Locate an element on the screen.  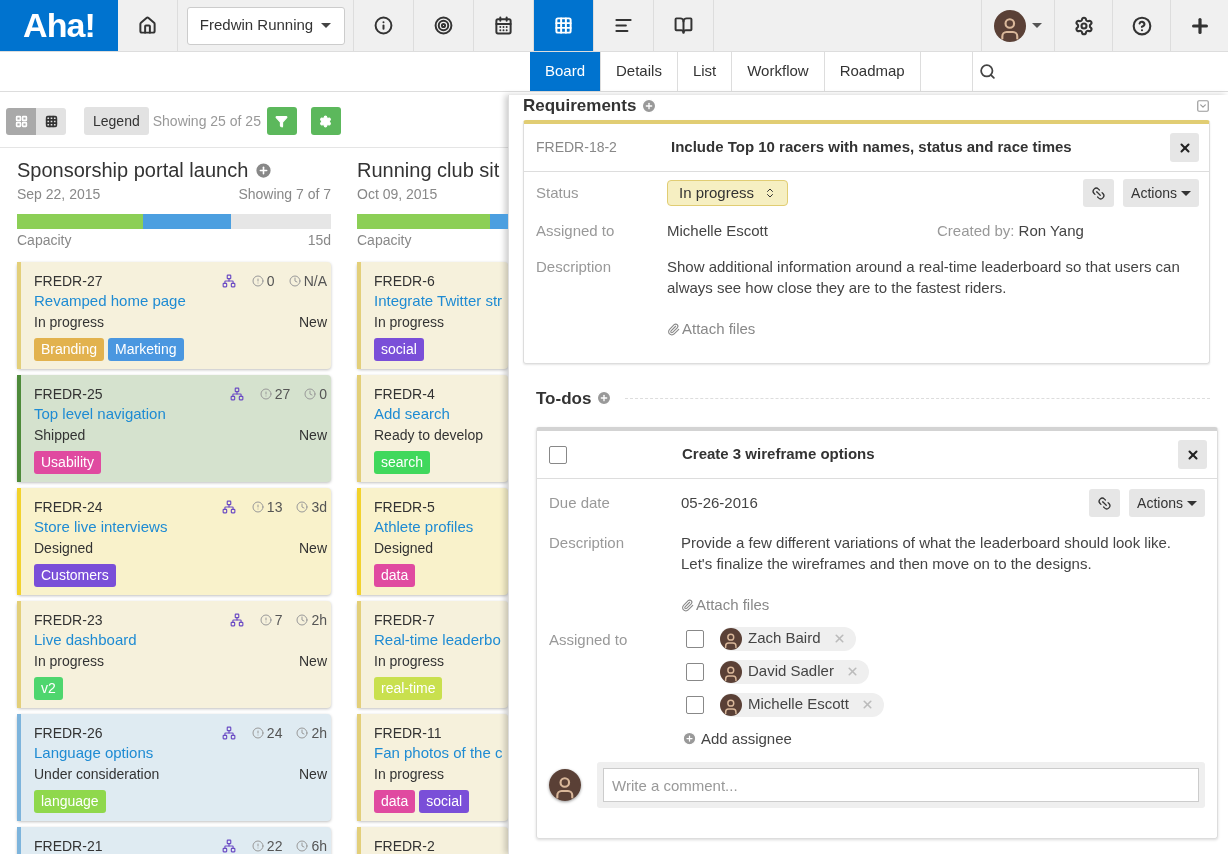
feature-card: FREDR-26 24 2h Language options Under consideration New language is located at coordinates (174, 767).